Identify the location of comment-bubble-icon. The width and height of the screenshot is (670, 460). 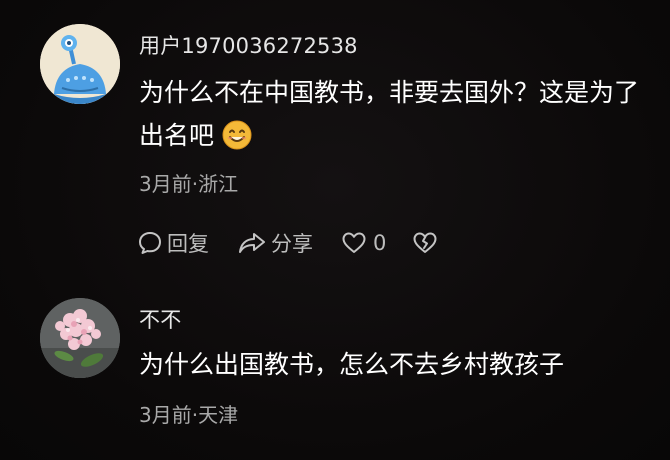
(150, 243).